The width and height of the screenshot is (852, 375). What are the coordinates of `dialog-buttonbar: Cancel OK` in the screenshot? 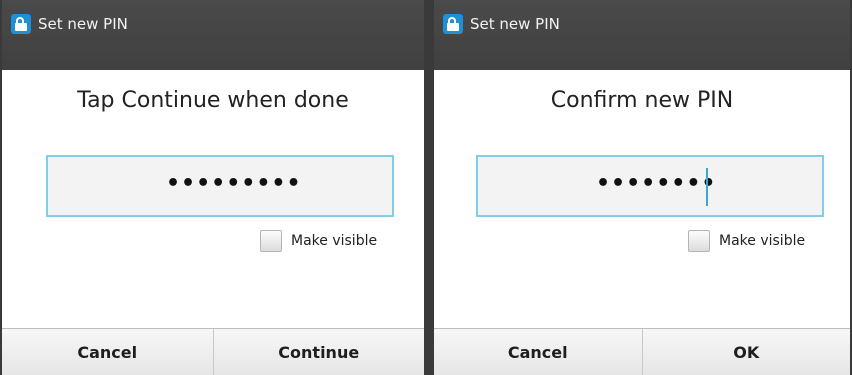 It's located at (642, 351).